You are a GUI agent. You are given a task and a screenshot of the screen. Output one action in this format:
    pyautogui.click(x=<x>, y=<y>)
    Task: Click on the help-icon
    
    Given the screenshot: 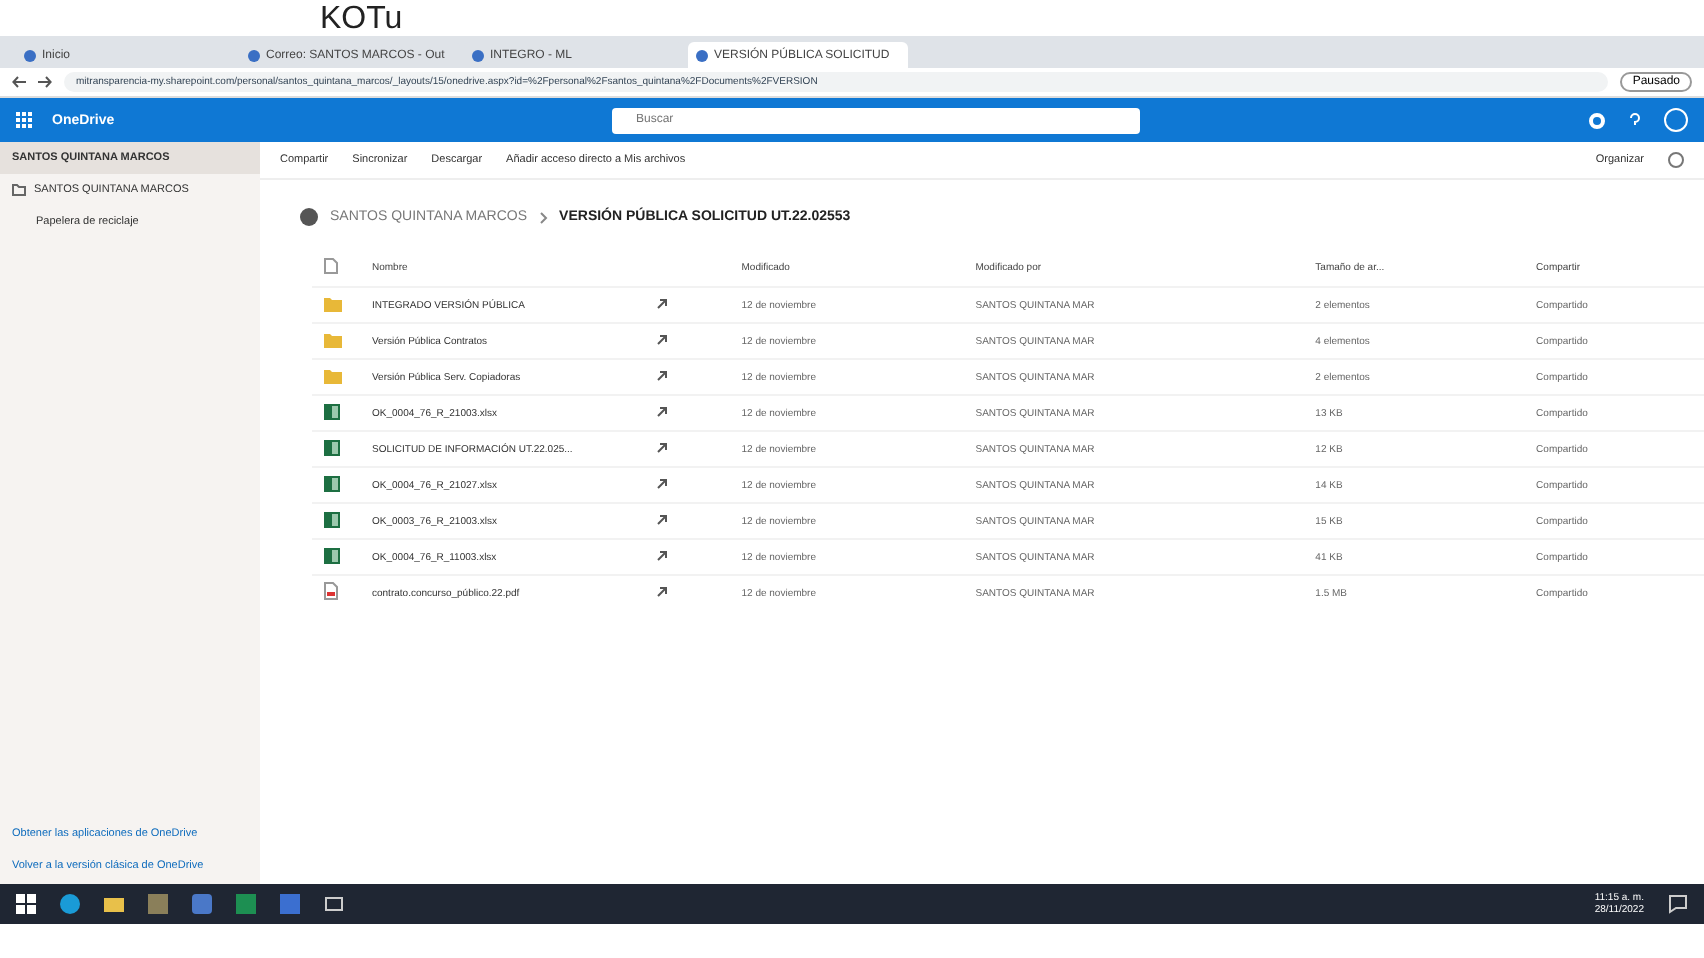 What is the action you would take?
    pyautogui.click(x=1635, y=120)
    